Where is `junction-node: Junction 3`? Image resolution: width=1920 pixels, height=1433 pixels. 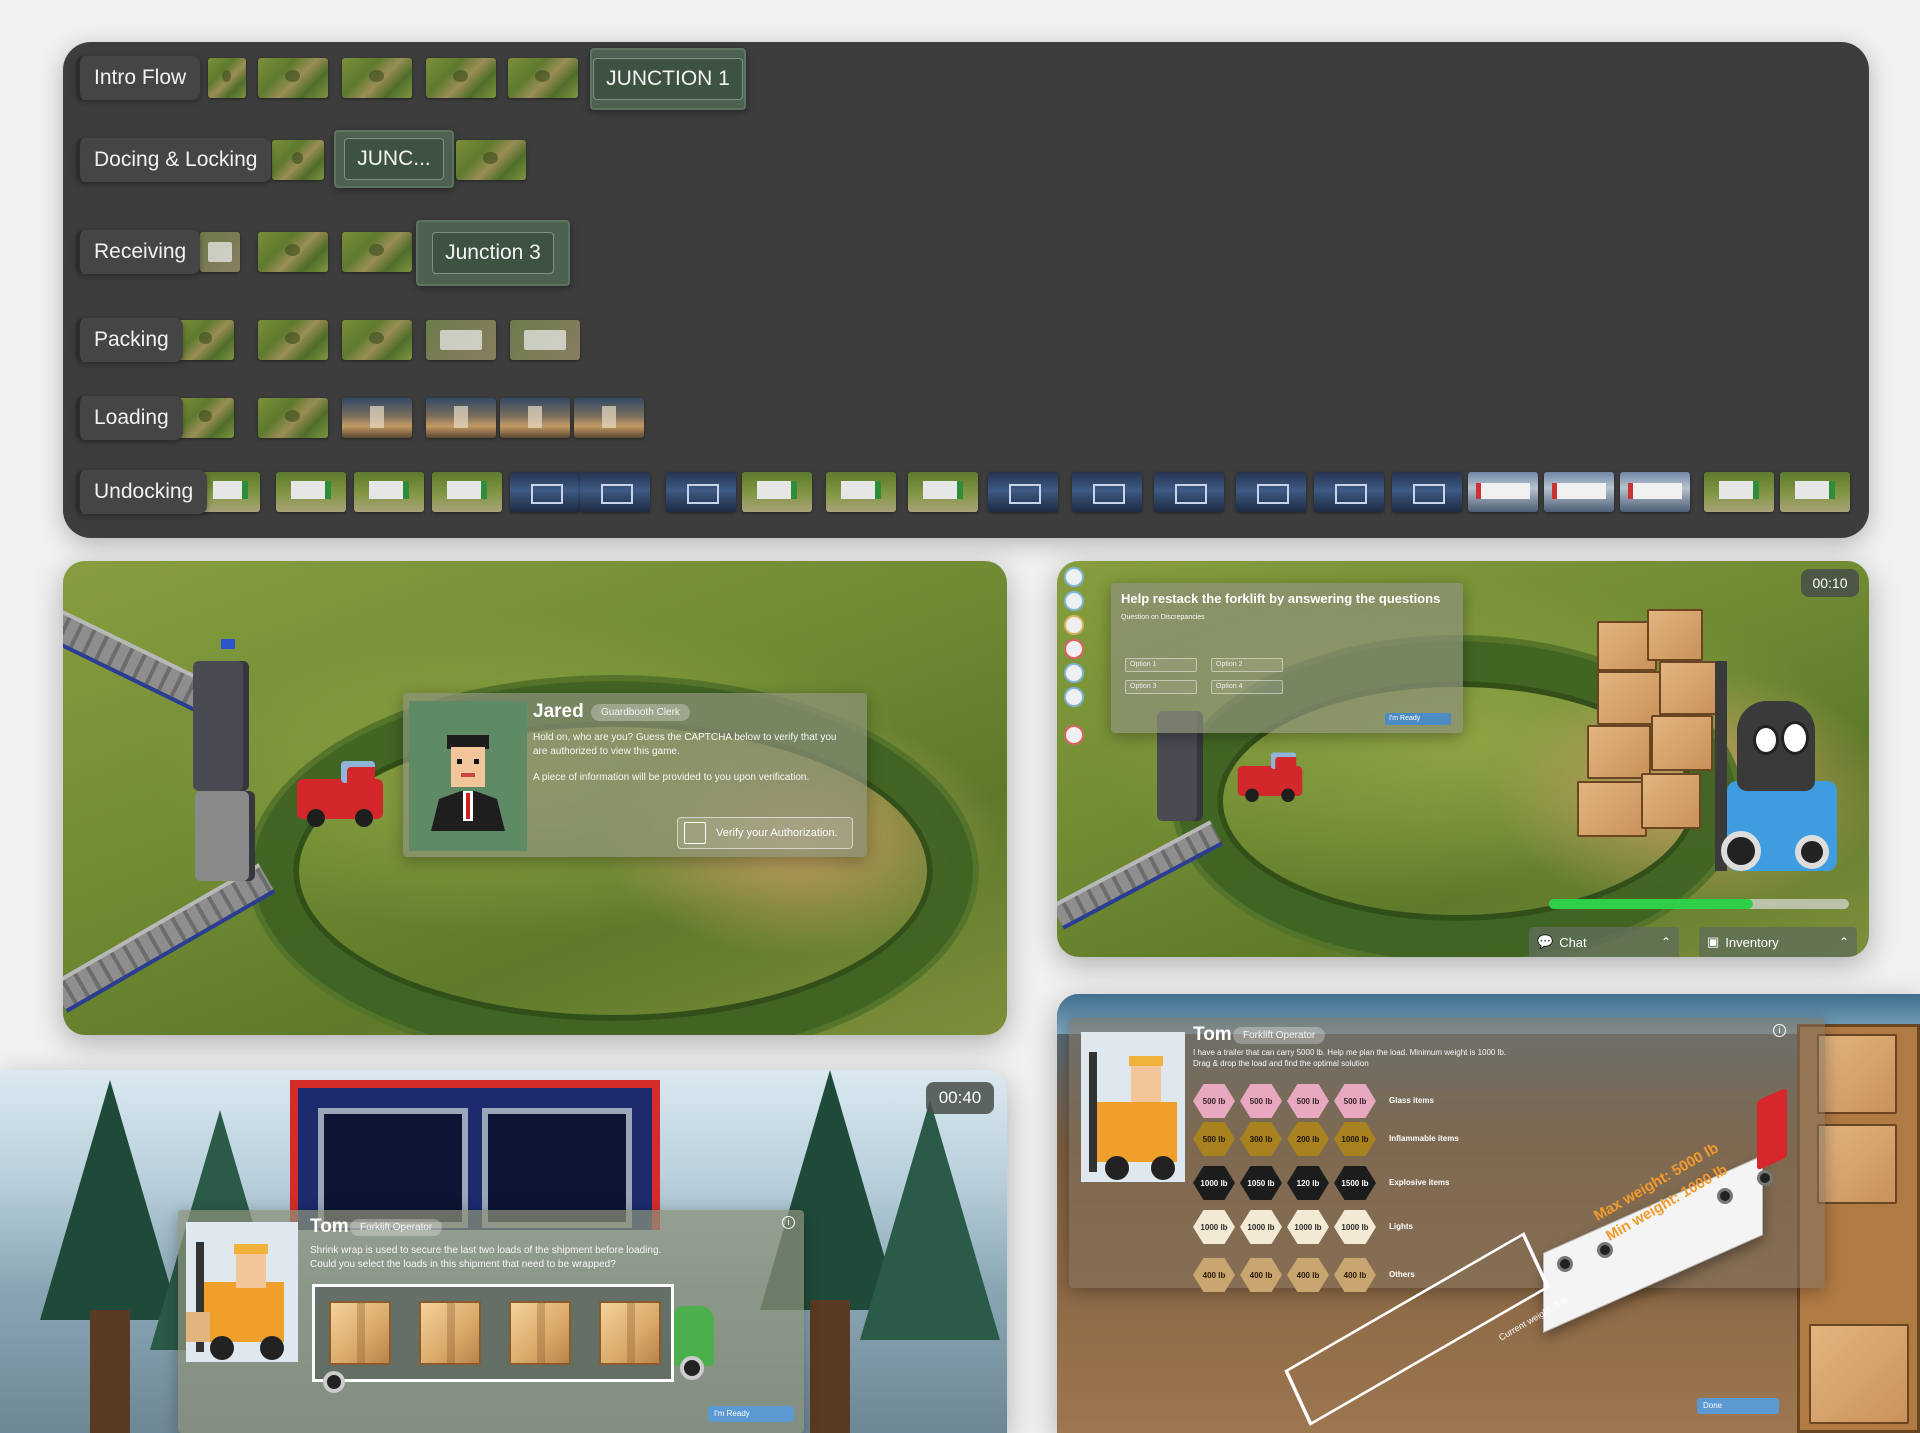
junction-node: Junction 3 is located at coordinates (493, 253).